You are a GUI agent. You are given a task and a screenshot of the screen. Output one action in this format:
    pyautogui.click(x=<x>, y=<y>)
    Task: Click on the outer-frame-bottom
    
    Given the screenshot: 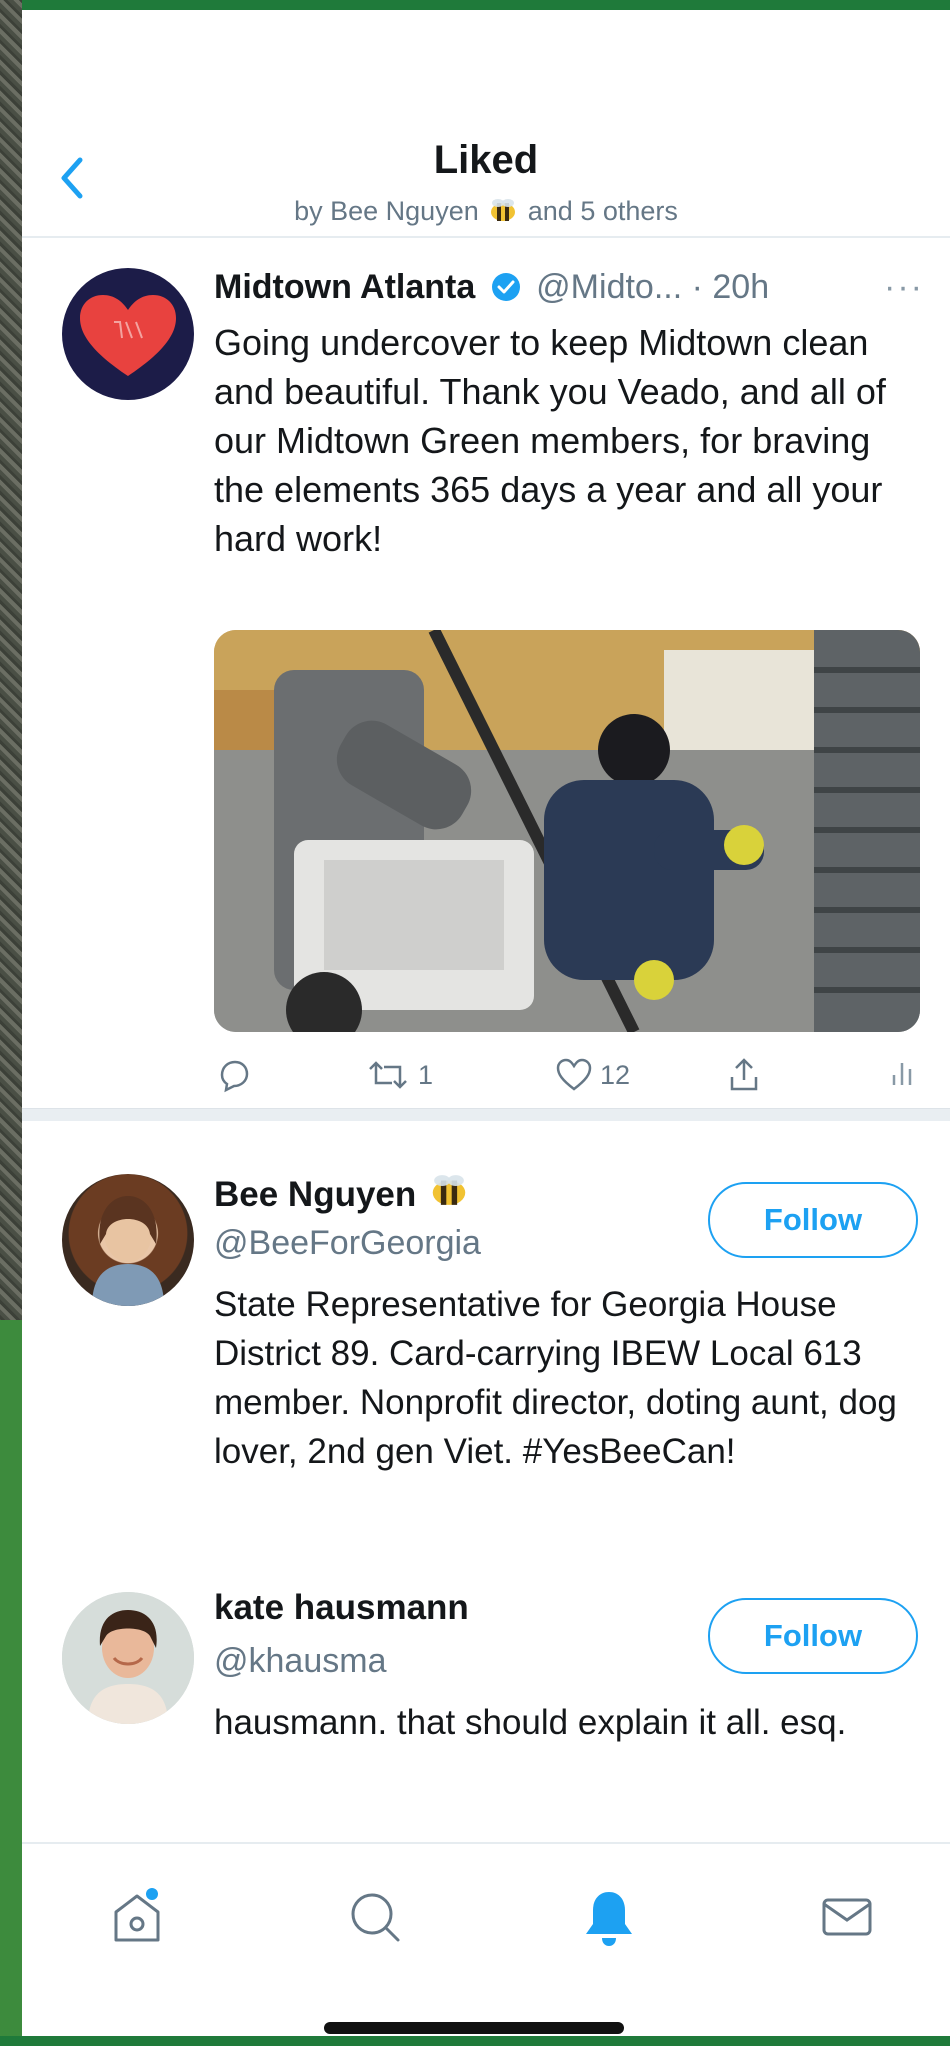 What is the action you would take?
    pyautogui.click(x=475, y=2041)
    